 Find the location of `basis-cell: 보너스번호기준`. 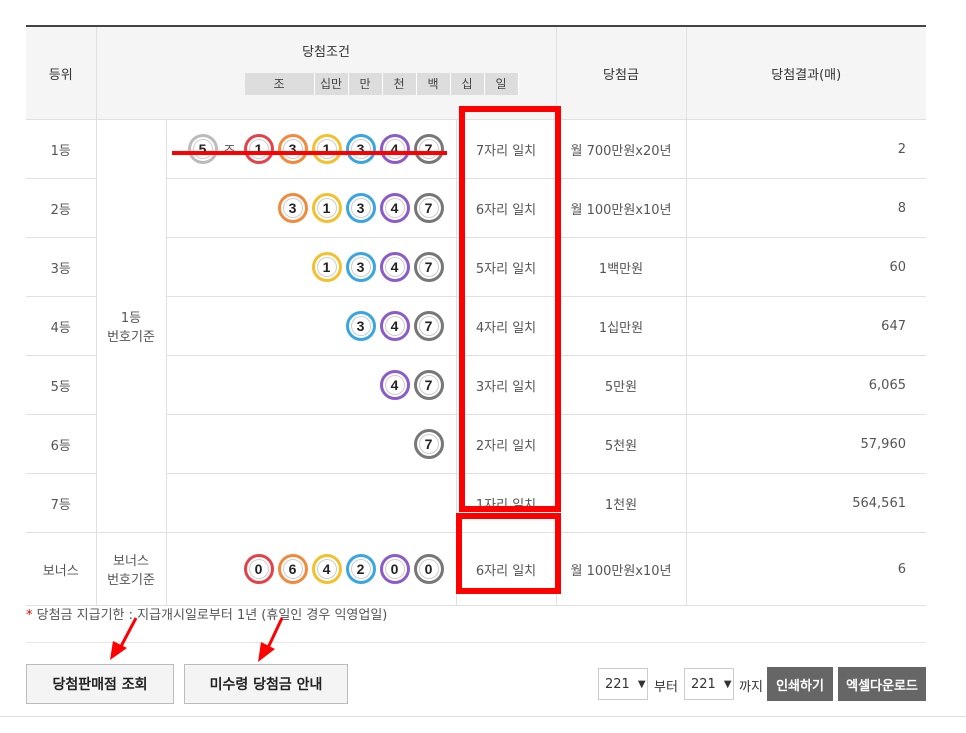

basis-cell: 보너스번호기준 is located at coordinates (131, 569).